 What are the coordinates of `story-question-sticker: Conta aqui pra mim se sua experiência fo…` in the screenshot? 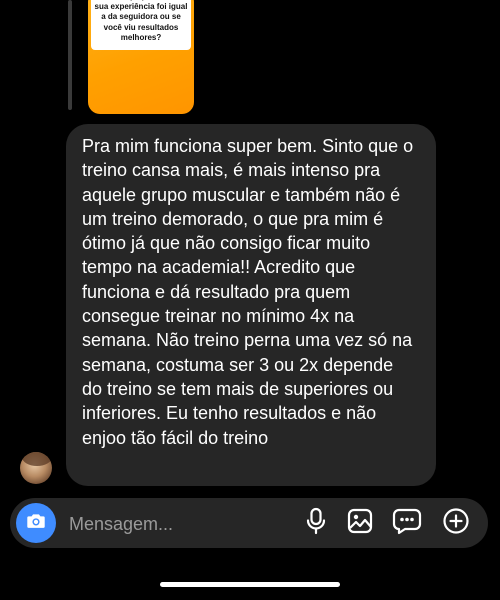 It's located at (141, 25).